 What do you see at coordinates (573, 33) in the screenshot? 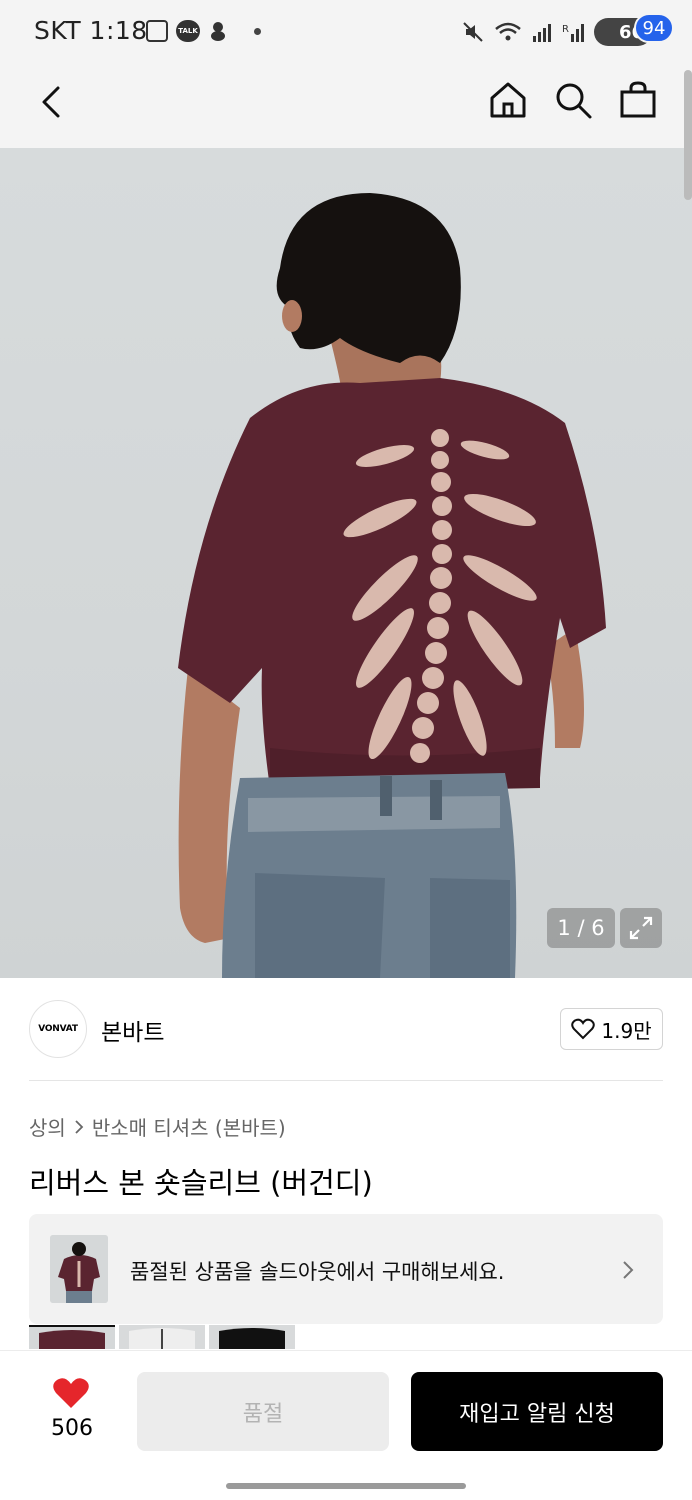
I see `roaming-signal-icon: R` at bounding box center [573, 33].